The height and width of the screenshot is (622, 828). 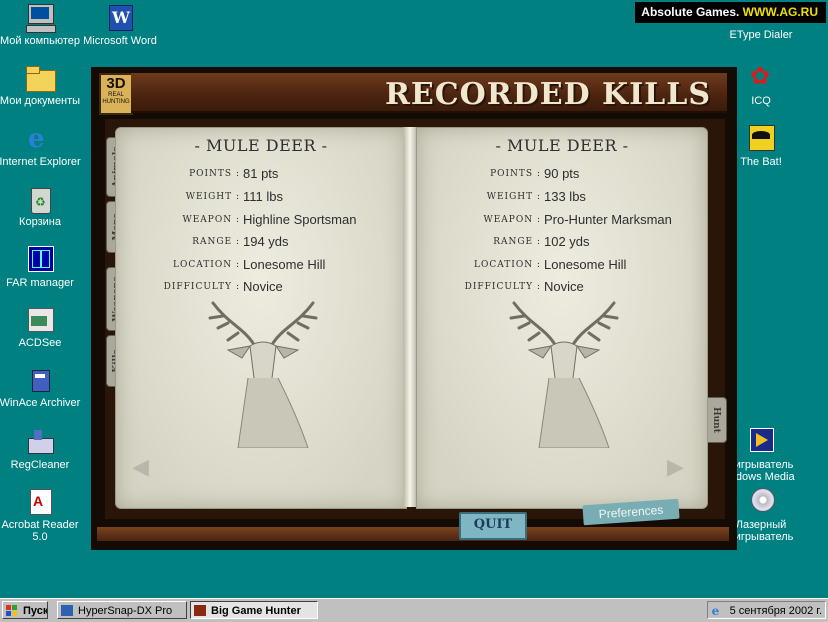 I want to click on recycle-bin-icon: ♻, so click(x=40, y=199).